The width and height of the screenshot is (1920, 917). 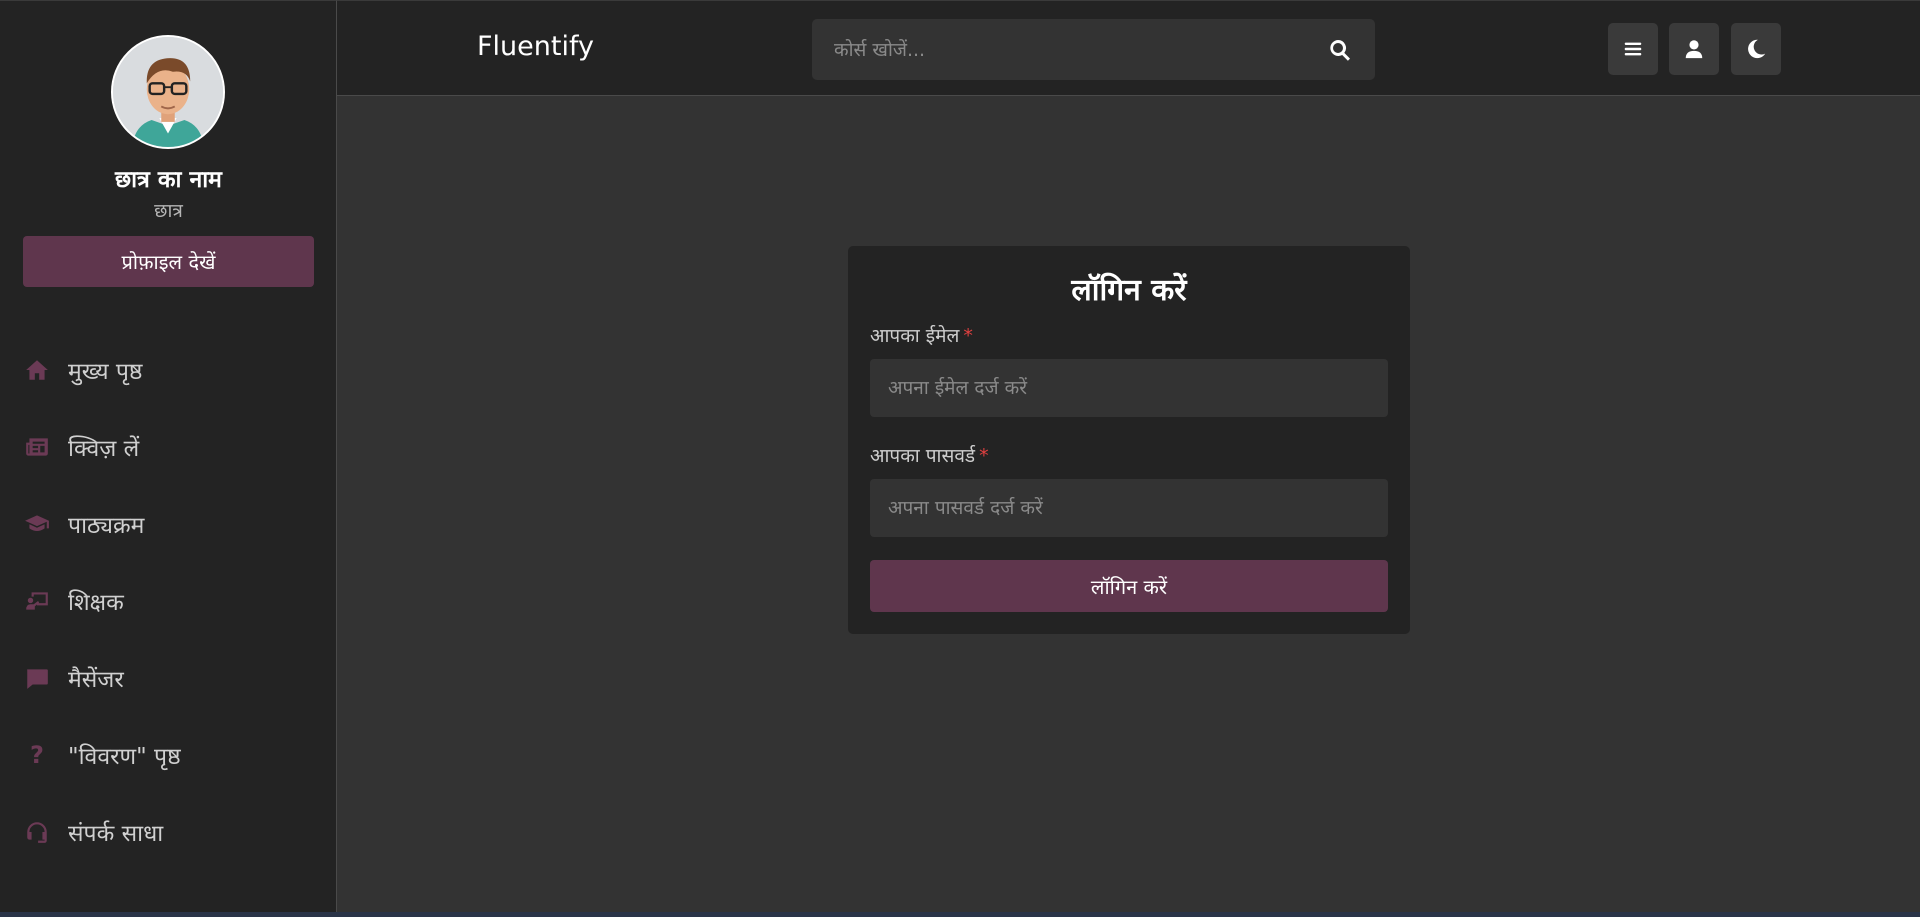 I want to click on sidebar-item-contact: संपर्क साधा, so click(x=168, y=831).